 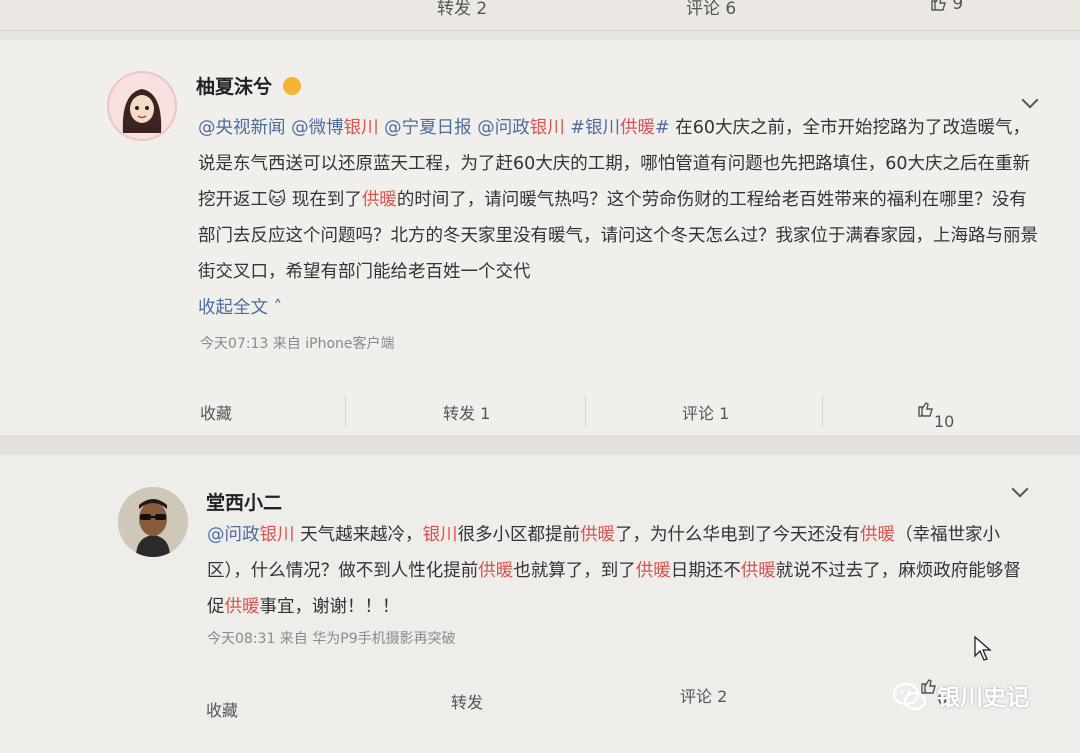 I want to click on mention-link: #银川, so click(x=595, y=128).